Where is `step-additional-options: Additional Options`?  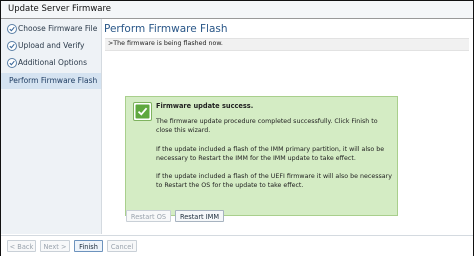
step-additional-options: Additional Options is located at coordinates (51, 63).